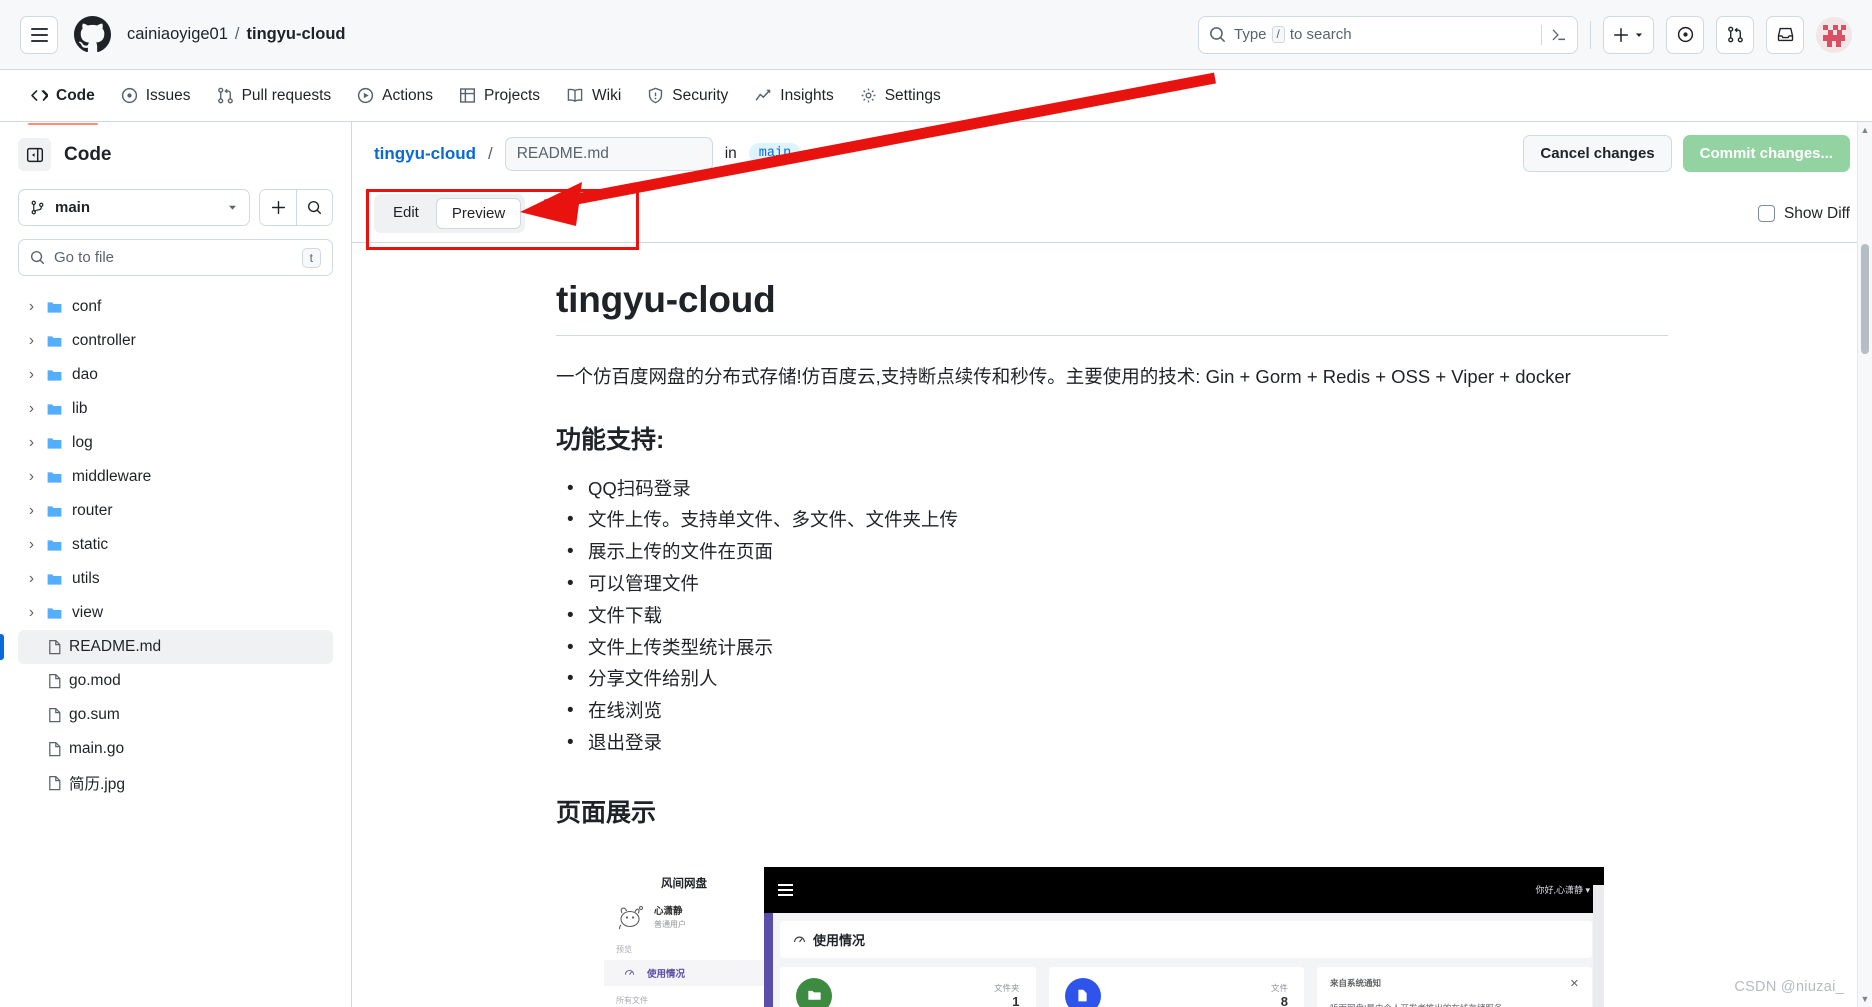 This screenshot has height=1007, width=1872. I want to click on go-to-file-input: Go to file t, so click(175, 257).